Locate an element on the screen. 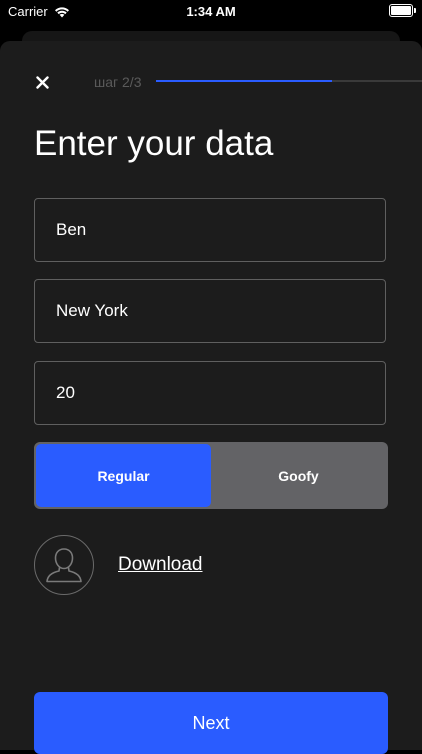 The height and width of the screenshot is (754, 422). battery-icon is located at coordinates (402, 10).